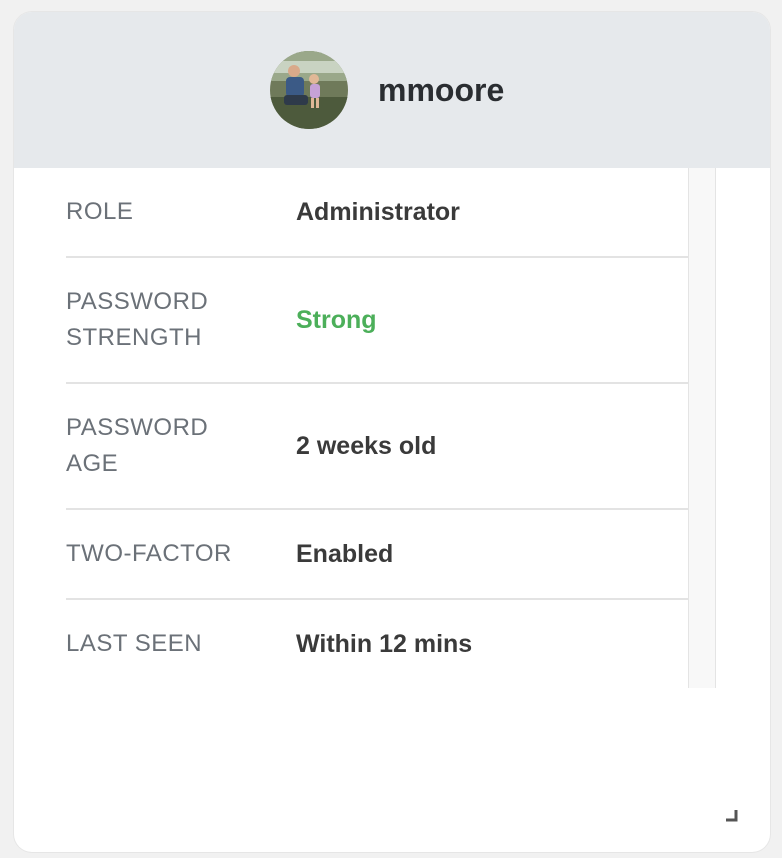  Describe the element at coordinates (384, 643) in the screenshot. I see `detail-value: Within 12 mins` at that location.